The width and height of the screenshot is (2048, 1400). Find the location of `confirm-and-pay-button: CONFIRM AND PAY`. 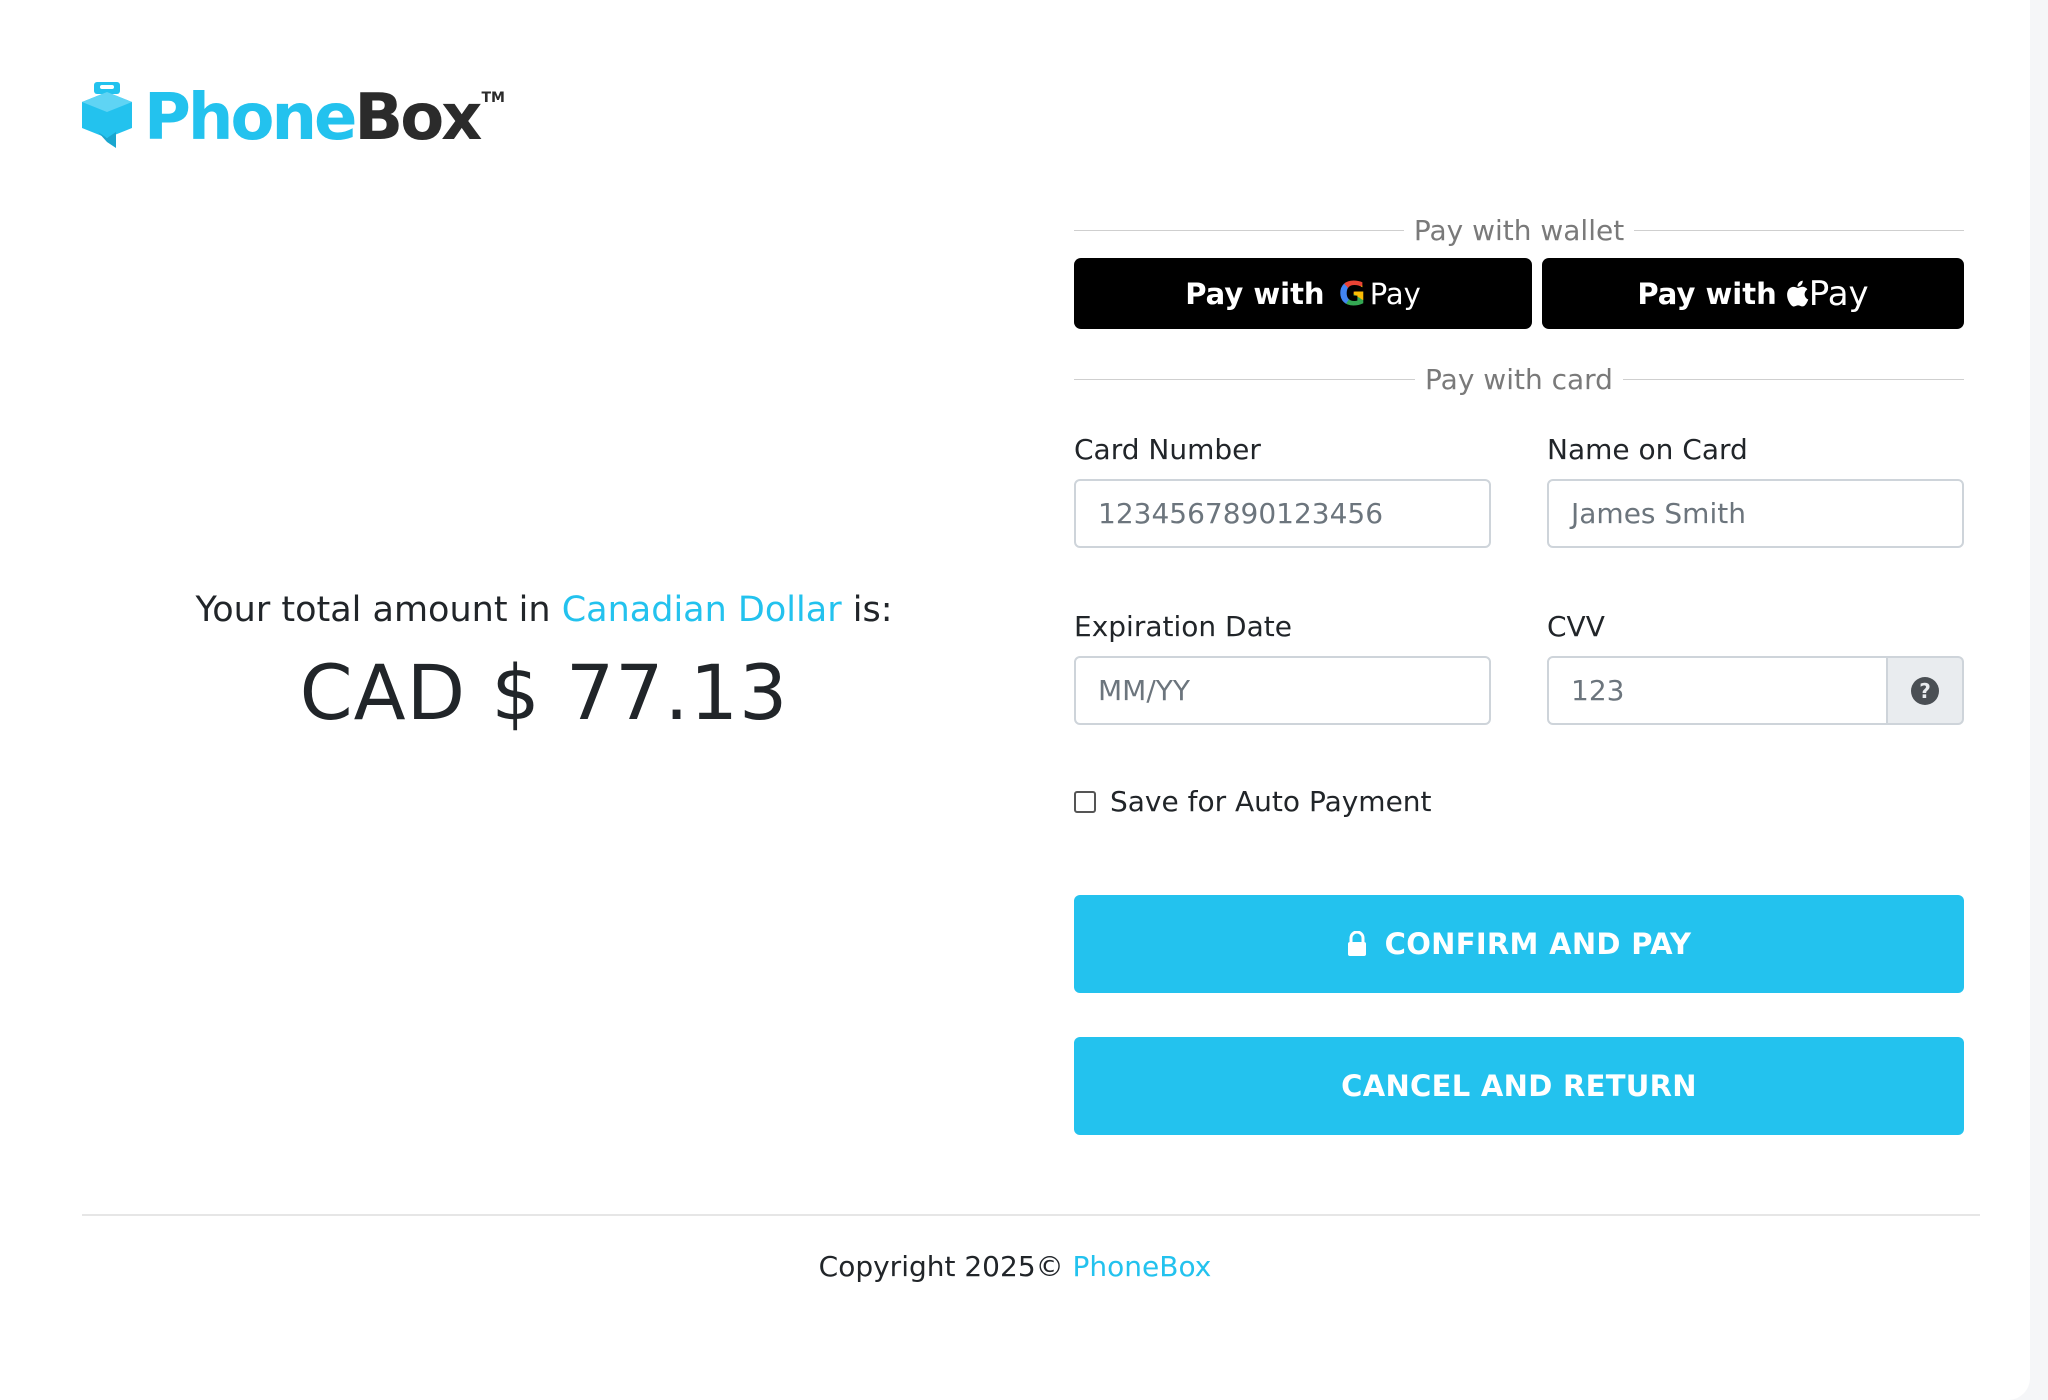

confirm-and-pay-button: CONFIRM AND PAY is located at coordinates (1519, 944).